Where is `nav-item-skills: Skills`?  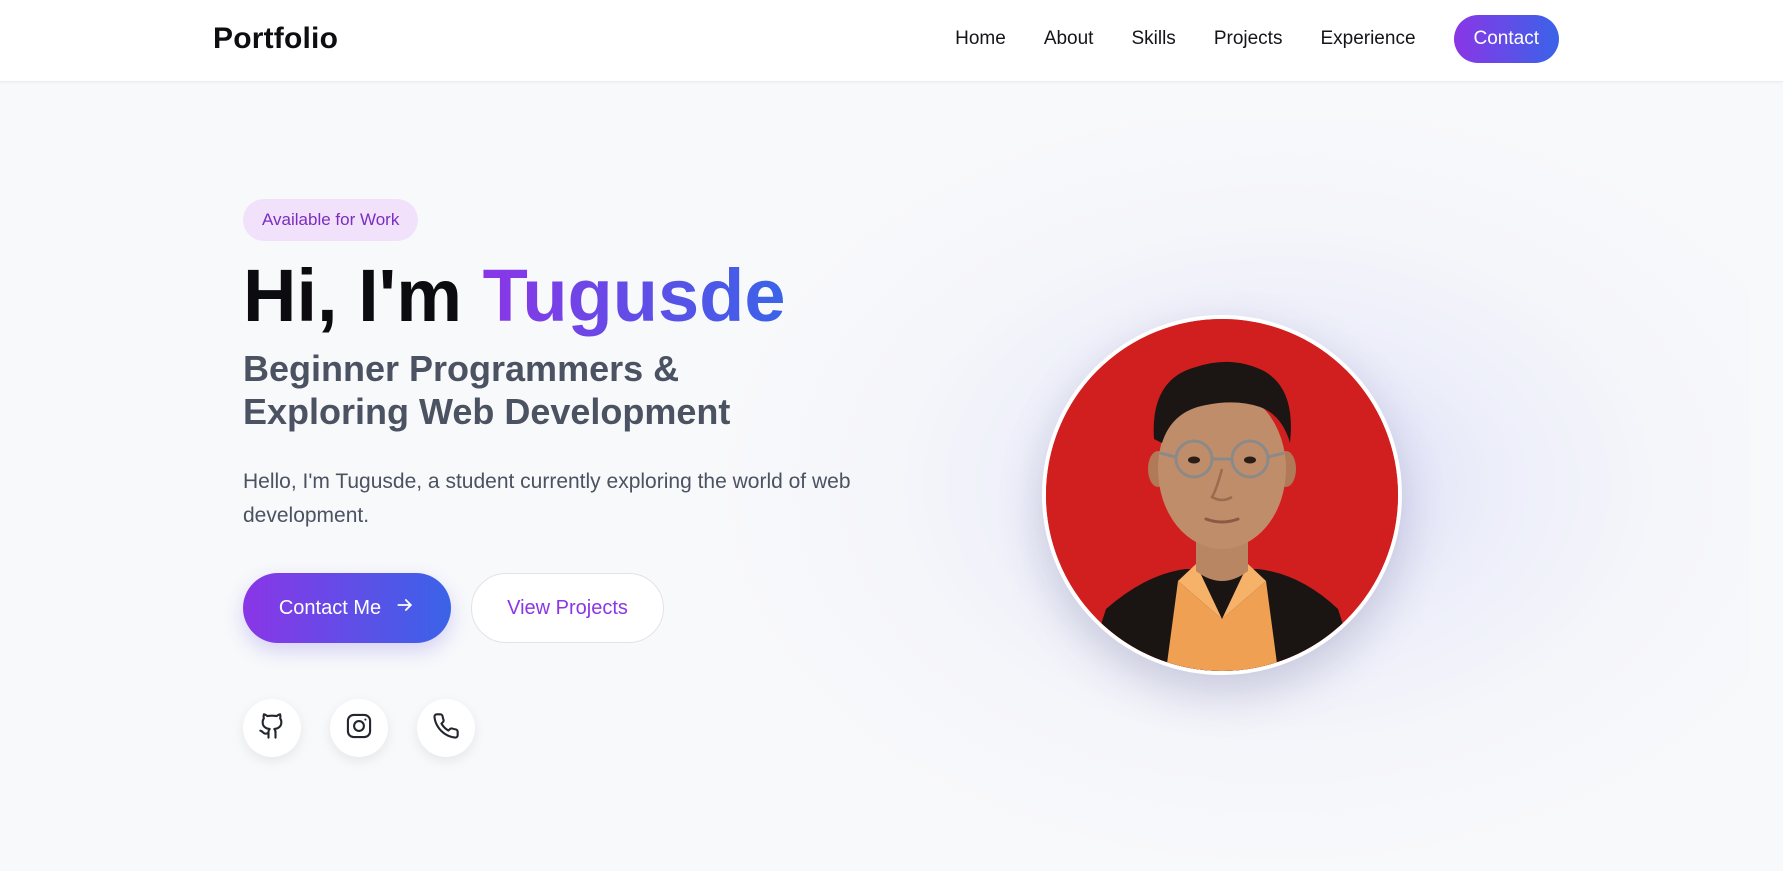 nav-item-skills: Skills is located at coordinates (1153, 39).